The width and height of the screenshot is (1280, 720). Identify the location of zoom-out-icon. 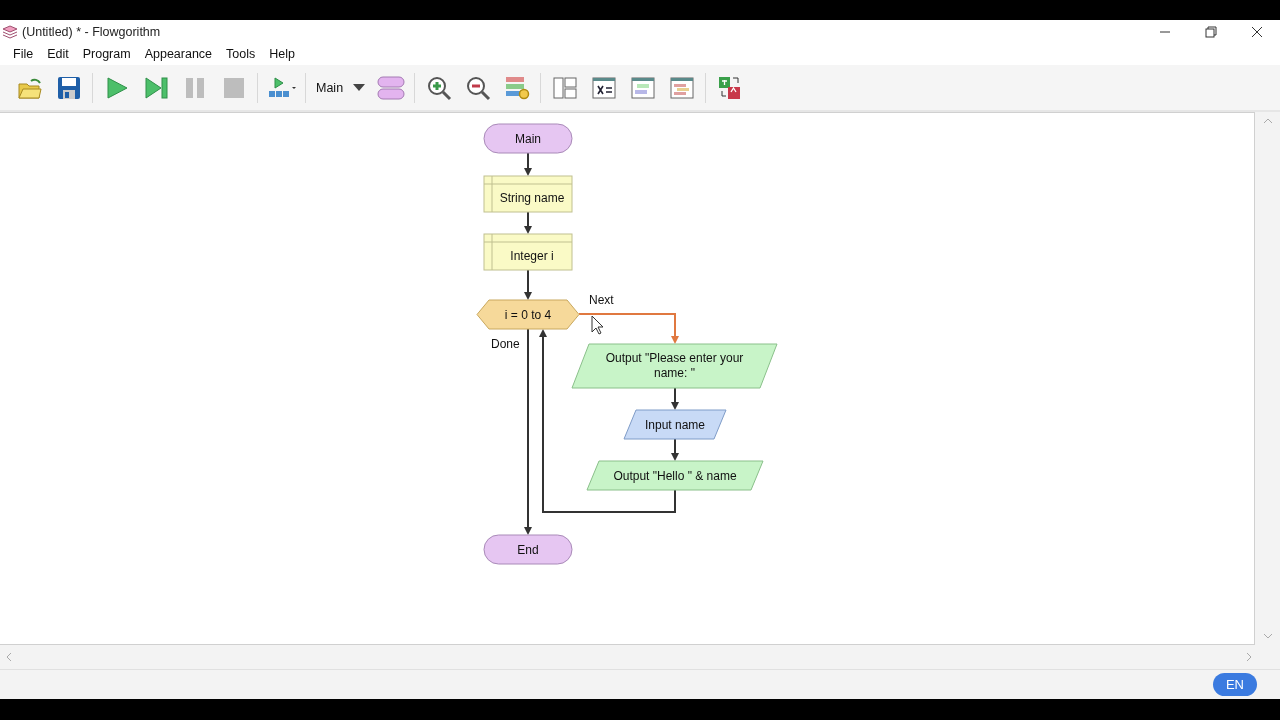
(477, 87).